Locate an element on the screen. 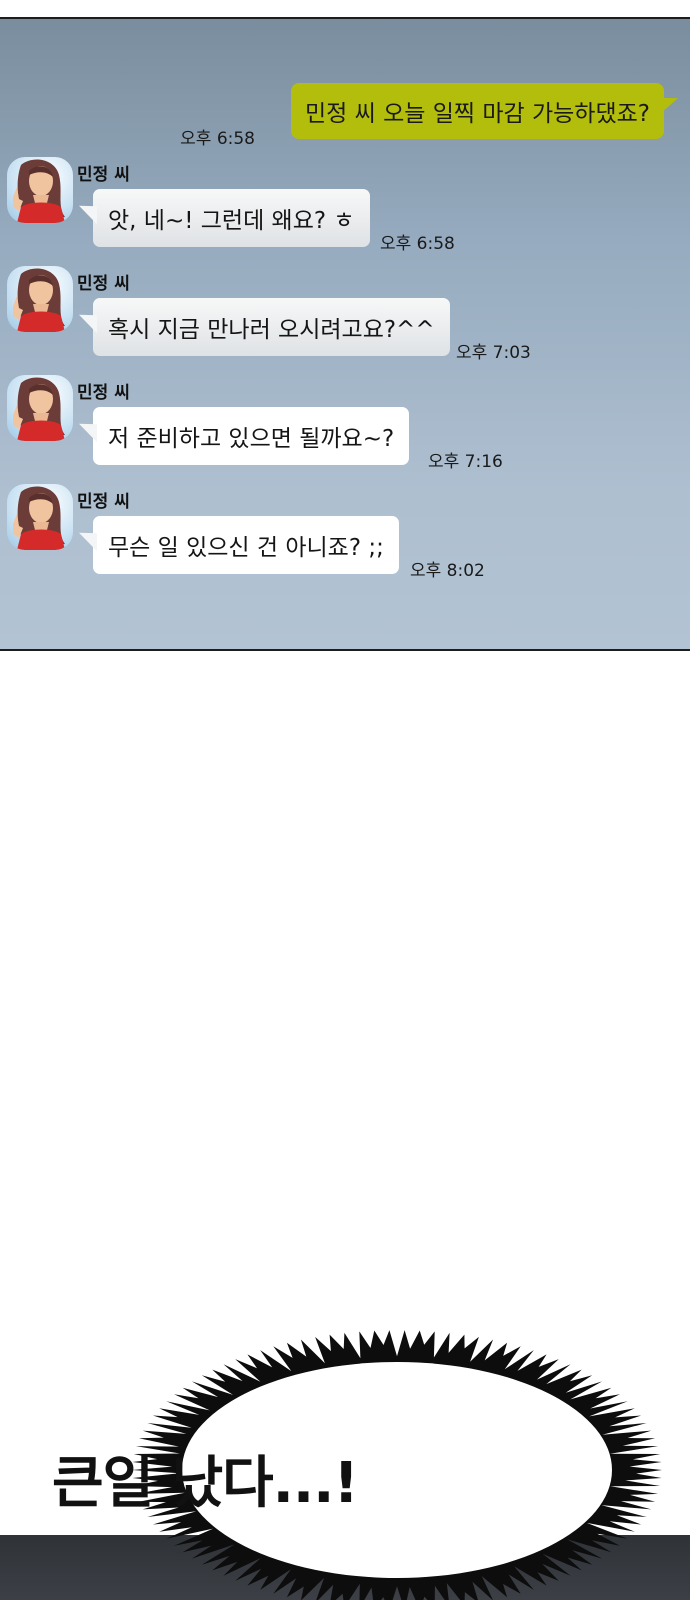  received-message-text: 저 준비하고 있으면 될까요~? is located at coordinates (251, 439).